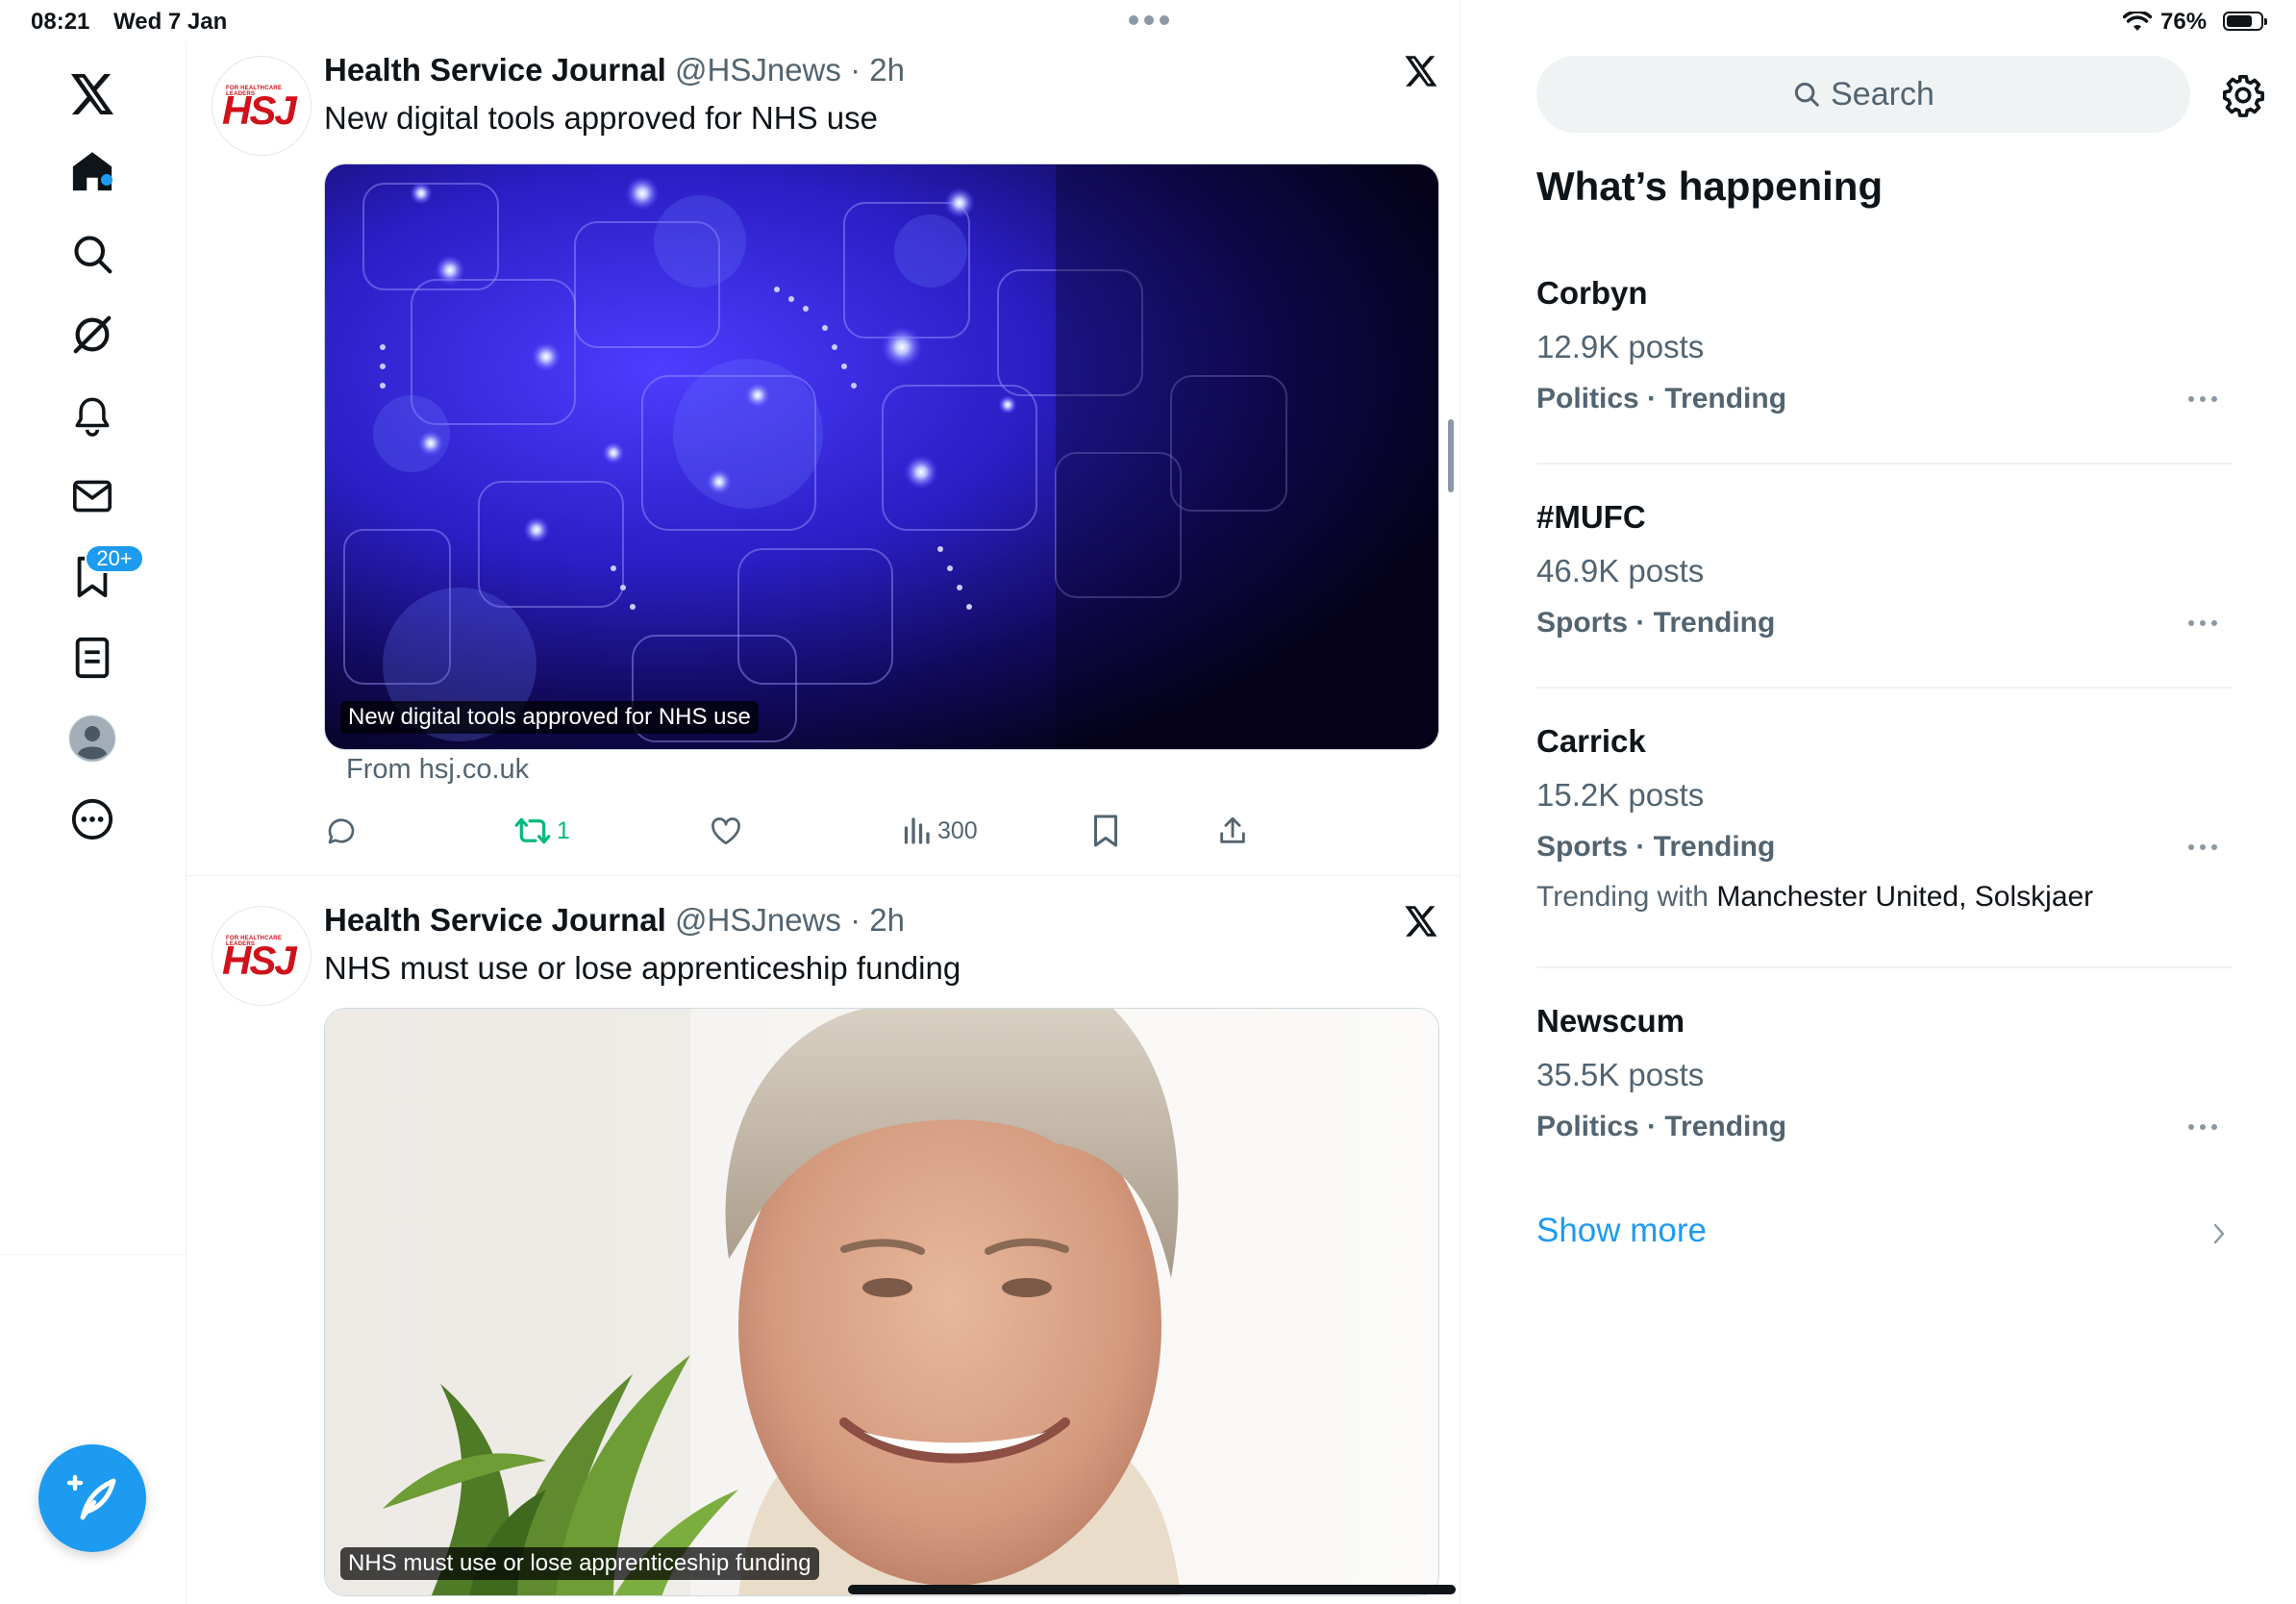 Image resolution: width=2296 pixels, height=1604 pixels. What do you see at coordinates (1620, 795) in the screenshot?
I see `trend-post-count: 15.2K posts` at bounding box center [1620, 795].